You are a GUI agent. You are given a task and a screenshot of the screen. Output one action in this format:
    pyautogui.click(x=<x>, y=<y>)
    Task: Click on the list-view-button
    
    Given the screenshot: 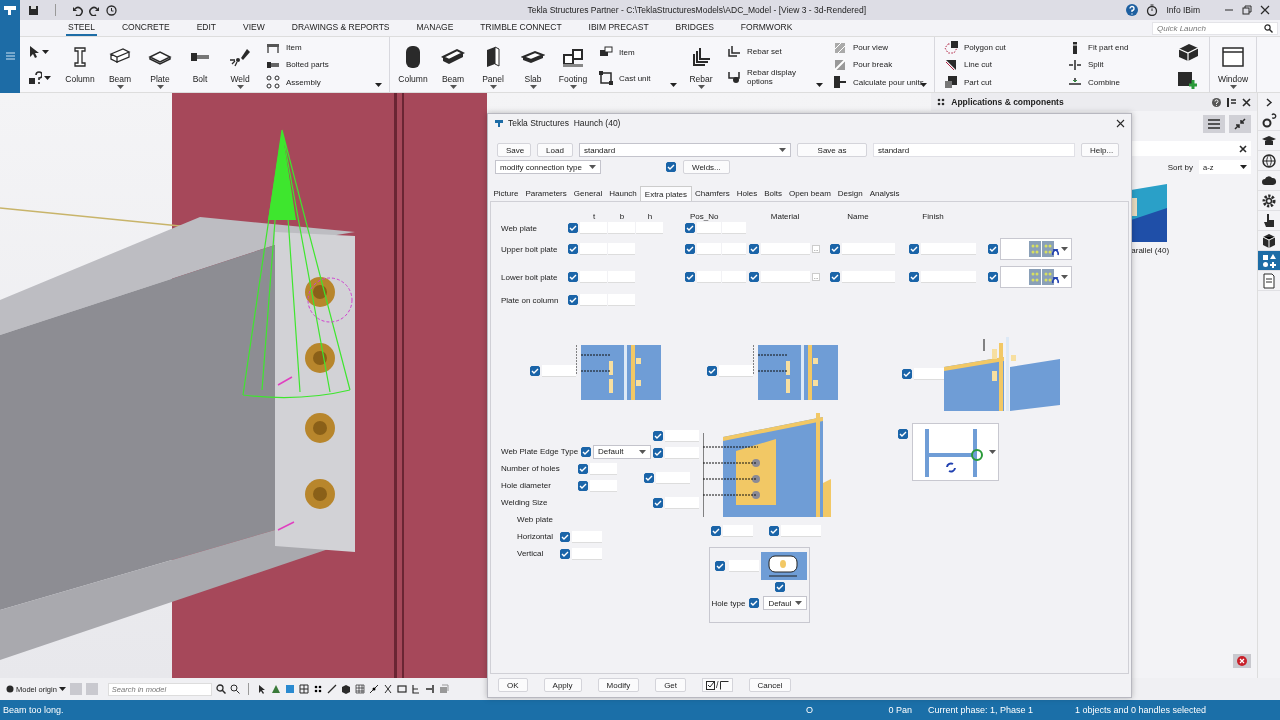 What is the action you would take?
    pyautogui.click(x=1214, y=124)
    